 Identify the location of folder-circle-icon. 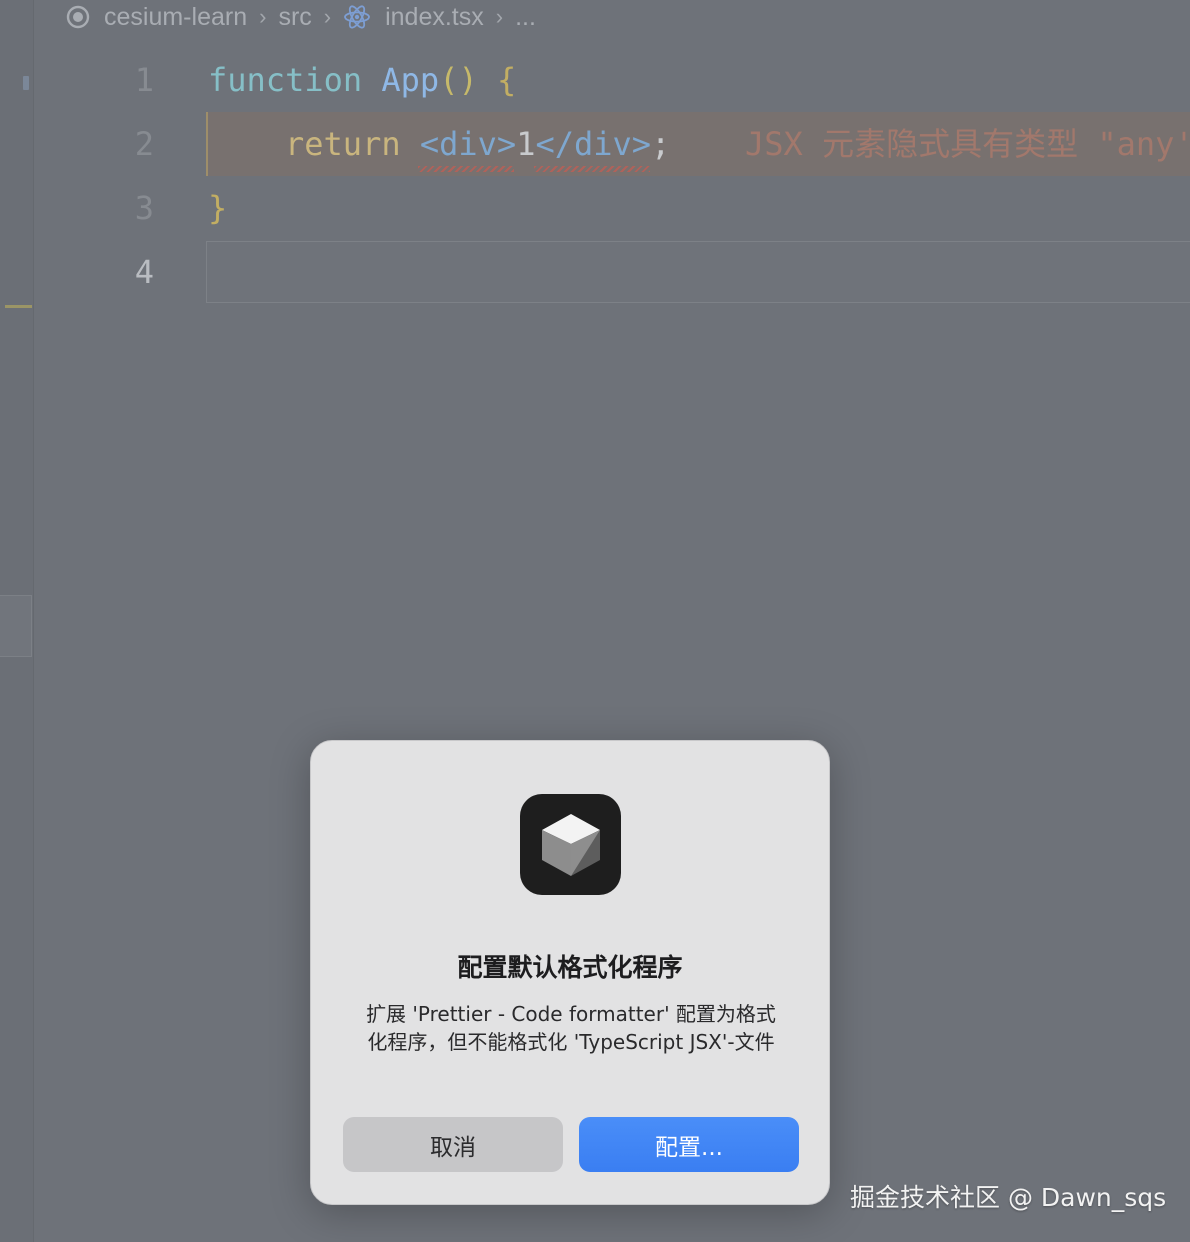
(78, 17).